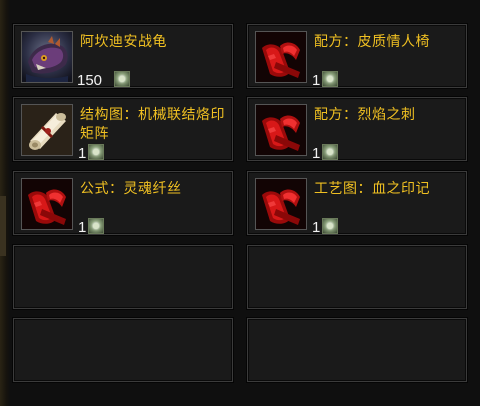 The height and width of the screenshot is (406, 480). I want to click on item-slot-4: 配方：烈焰之刺 1, so click(357, 129).